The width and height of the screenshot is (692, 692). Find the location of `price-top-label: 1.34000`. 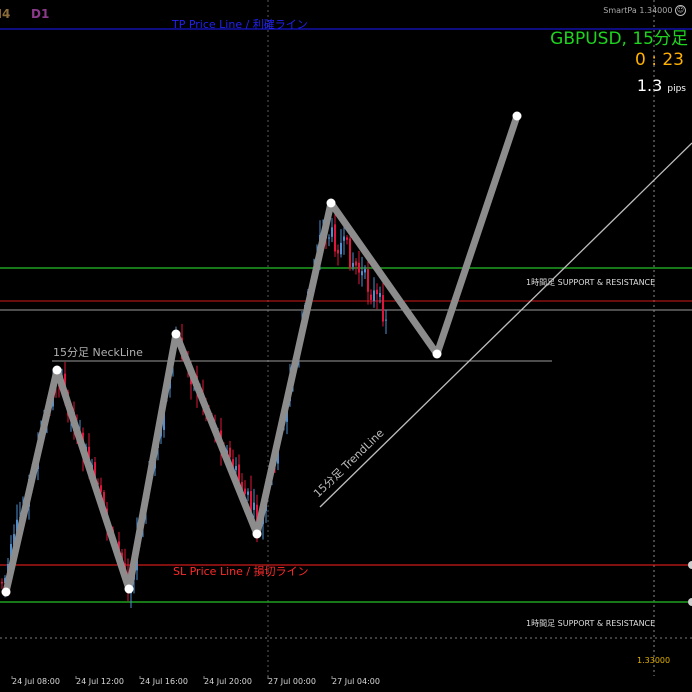

price-top-label: 1.34000 is located at coordinates (656, 10).